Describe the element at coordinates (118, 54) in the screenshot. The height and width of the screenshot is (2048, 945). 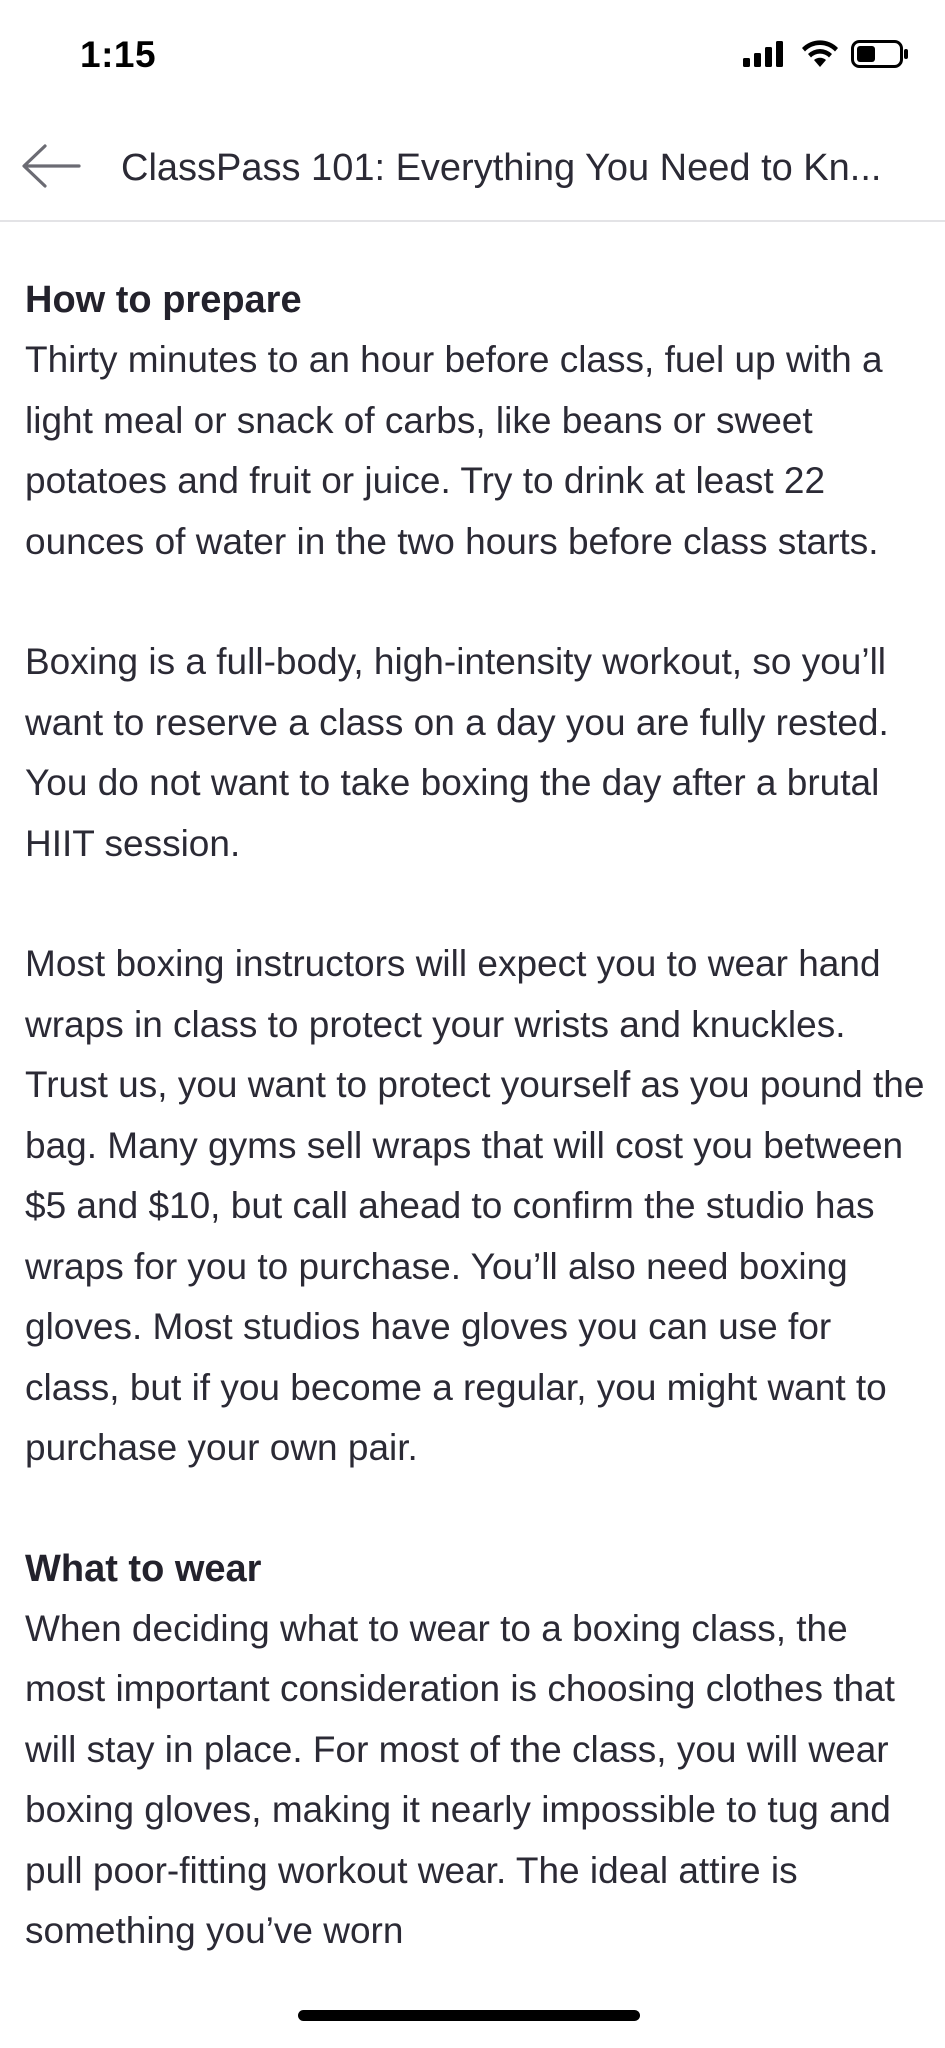
I see `status-time: 1:15` at that location.